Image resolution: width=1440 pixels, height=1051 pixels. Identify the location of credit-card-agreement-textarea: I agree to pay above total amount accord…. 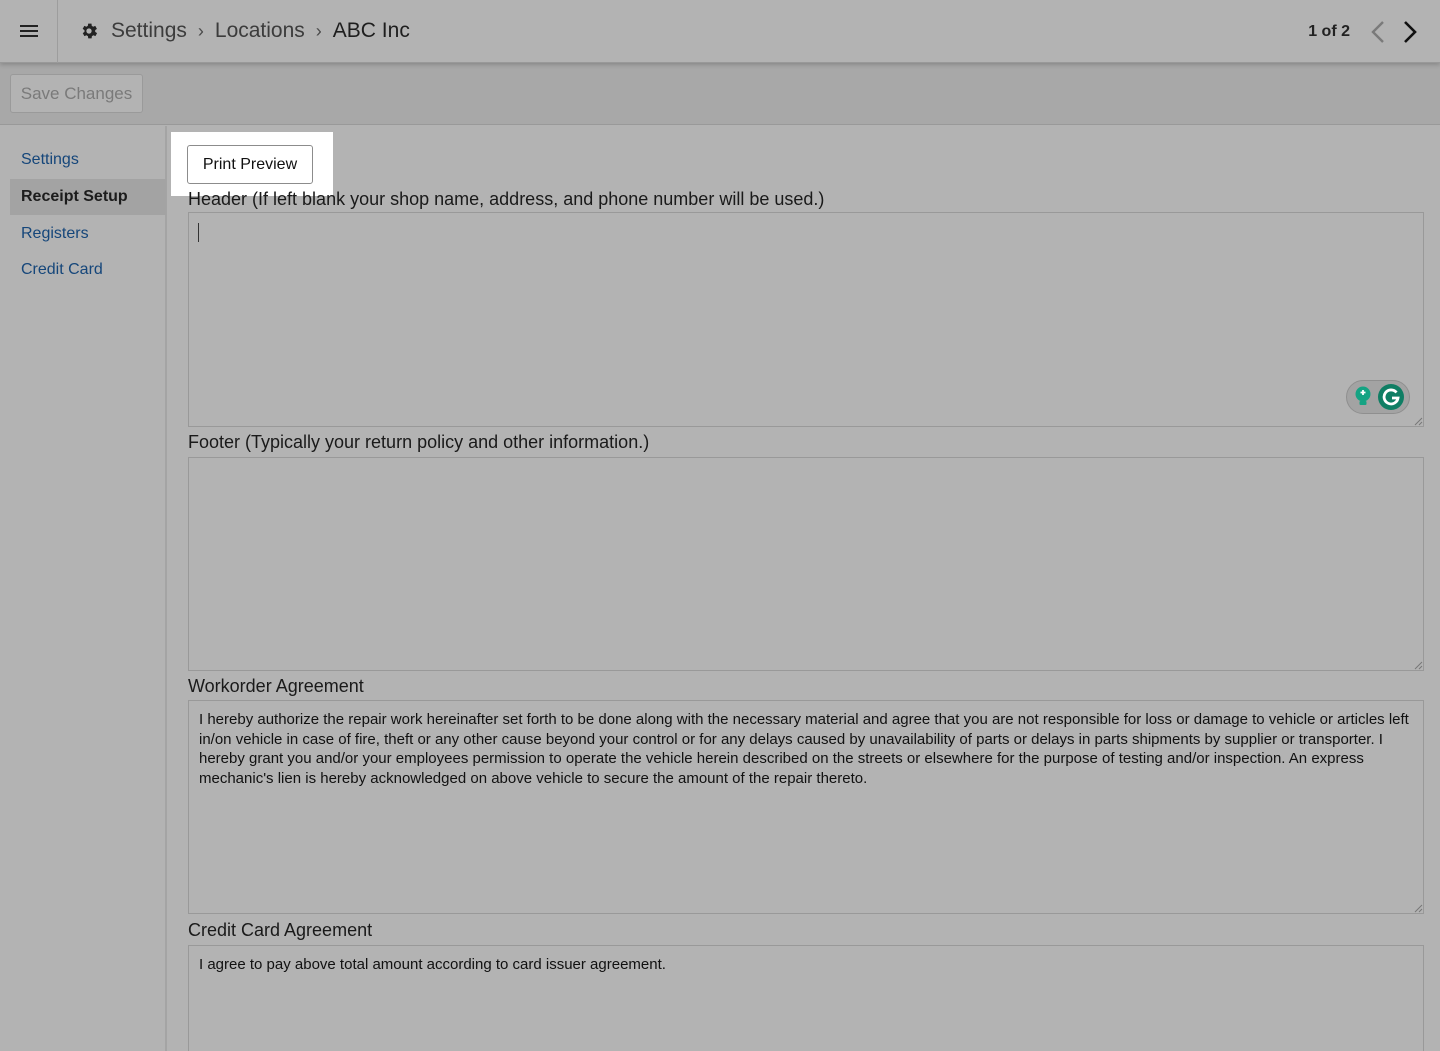
(806, 998).